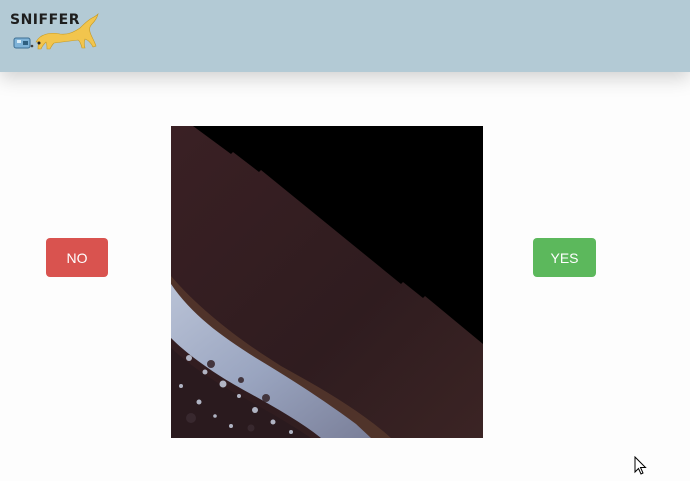 The image size is (690, 481). Describe the element at coordinates (564, 257) in the screenshot. I see `yes-button: YES` at that location.